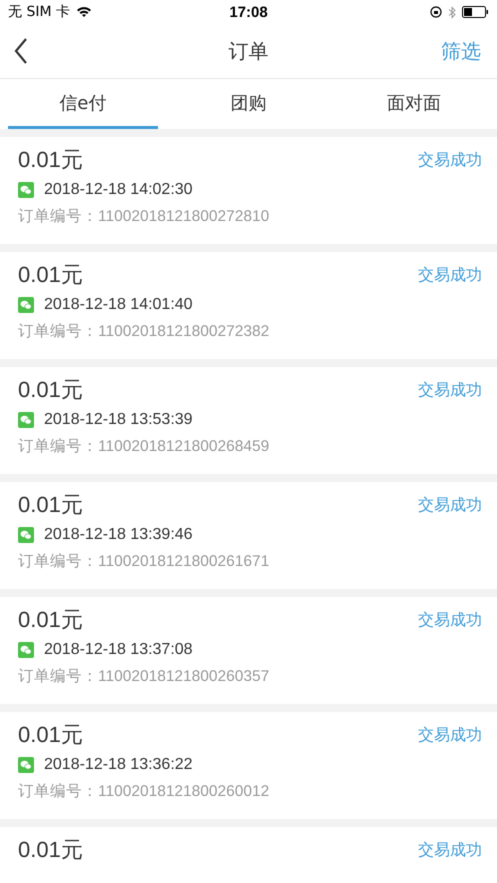 This screenshot has height=883, width=497. I want to click on tab: 团购, so click(249, 104).